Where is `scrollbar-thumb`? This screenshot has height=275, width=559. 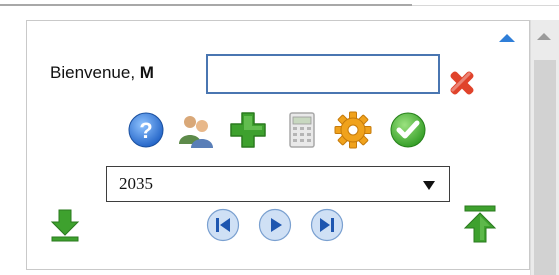 scrollbar-thumb is located at coordinates (545, 167).